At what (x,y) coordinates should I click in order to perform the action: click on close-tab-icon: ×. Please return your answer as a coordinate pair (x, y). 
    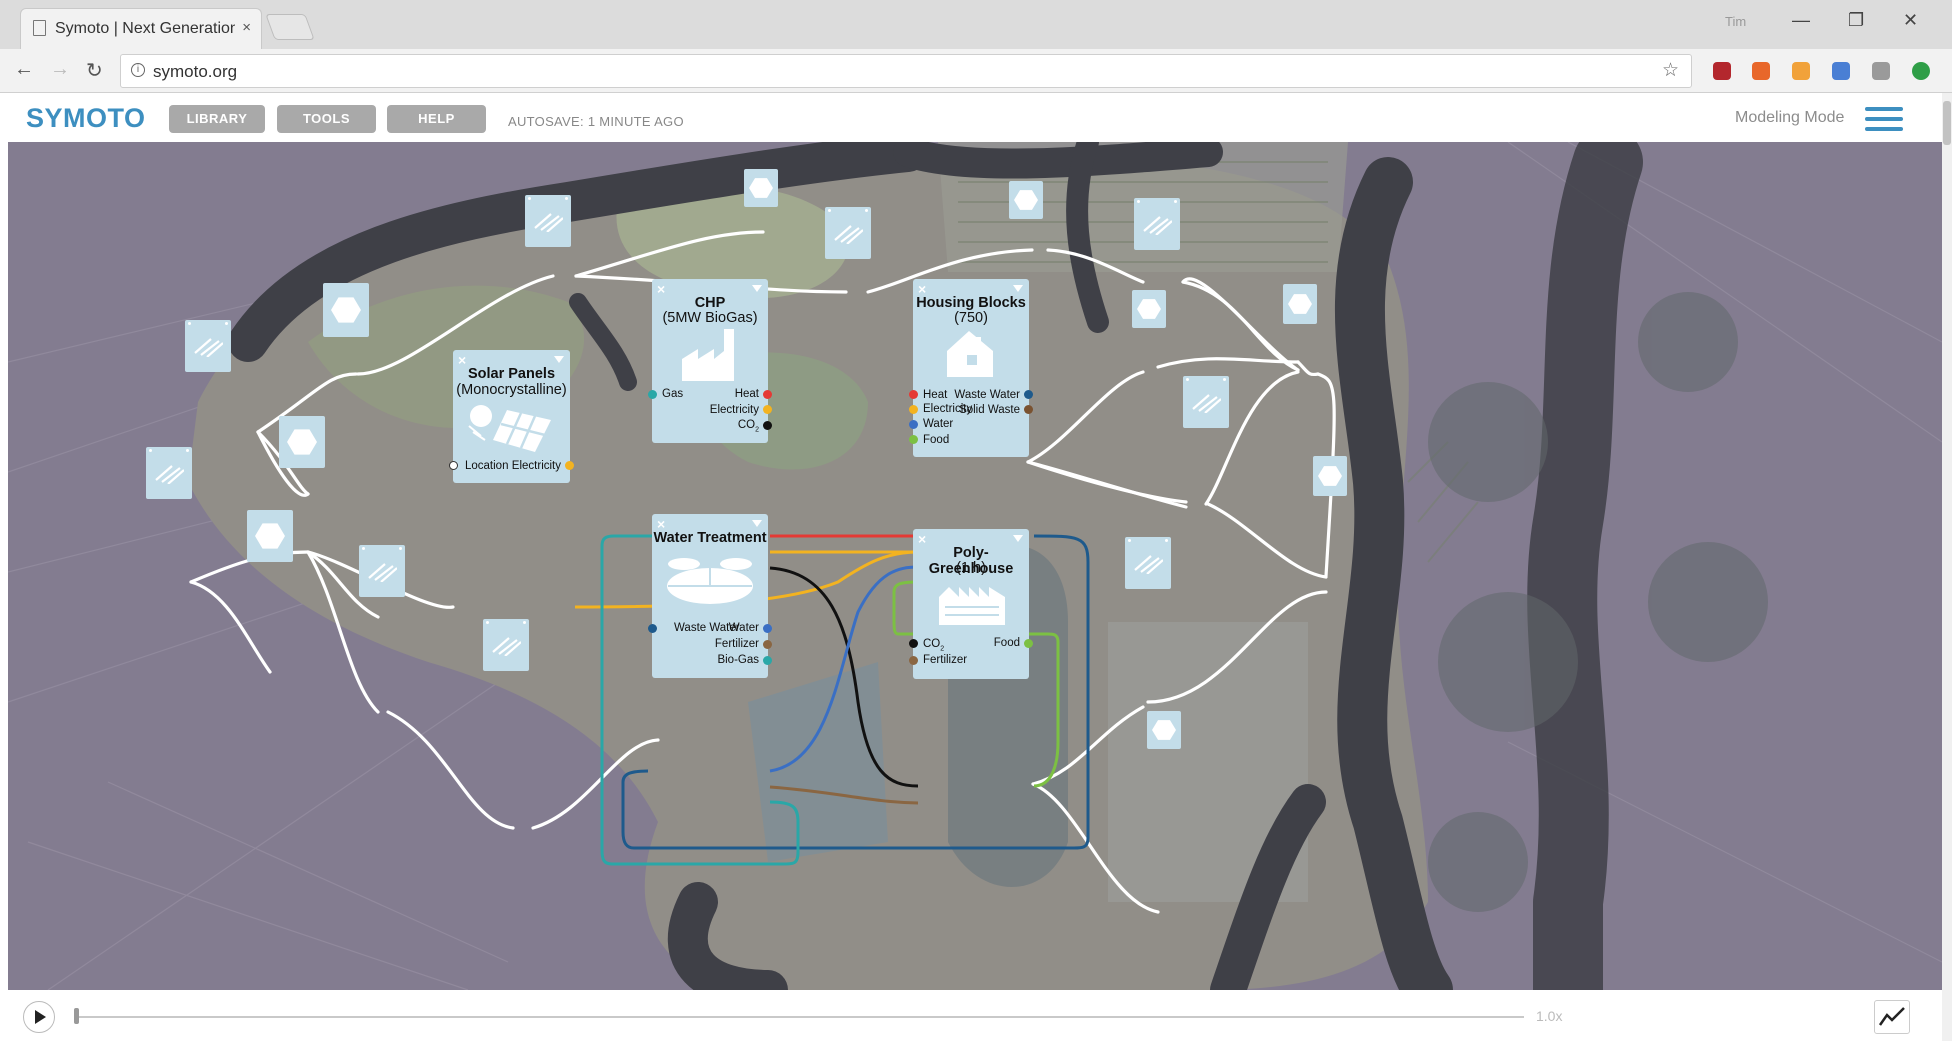
    Looking at the image, I should click on (246, 27).